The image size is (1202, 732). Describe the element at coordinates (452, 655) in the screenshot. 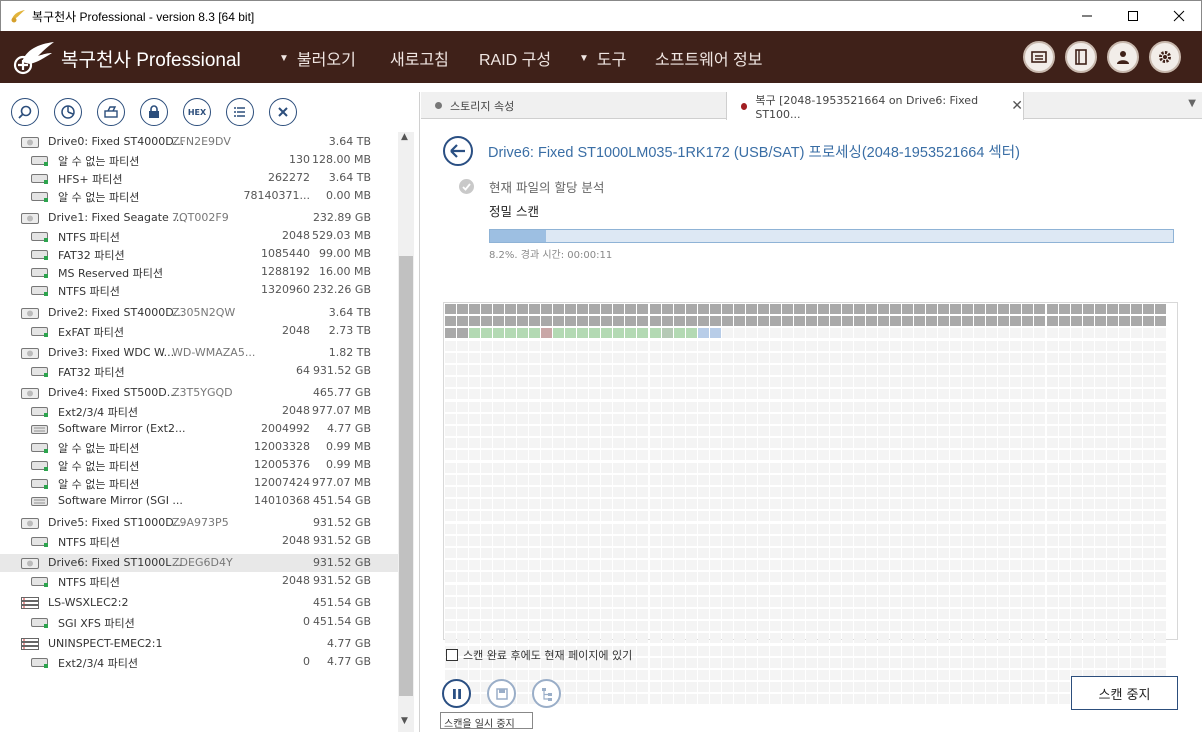

I see `stay-on-page-checkbox` at that location.